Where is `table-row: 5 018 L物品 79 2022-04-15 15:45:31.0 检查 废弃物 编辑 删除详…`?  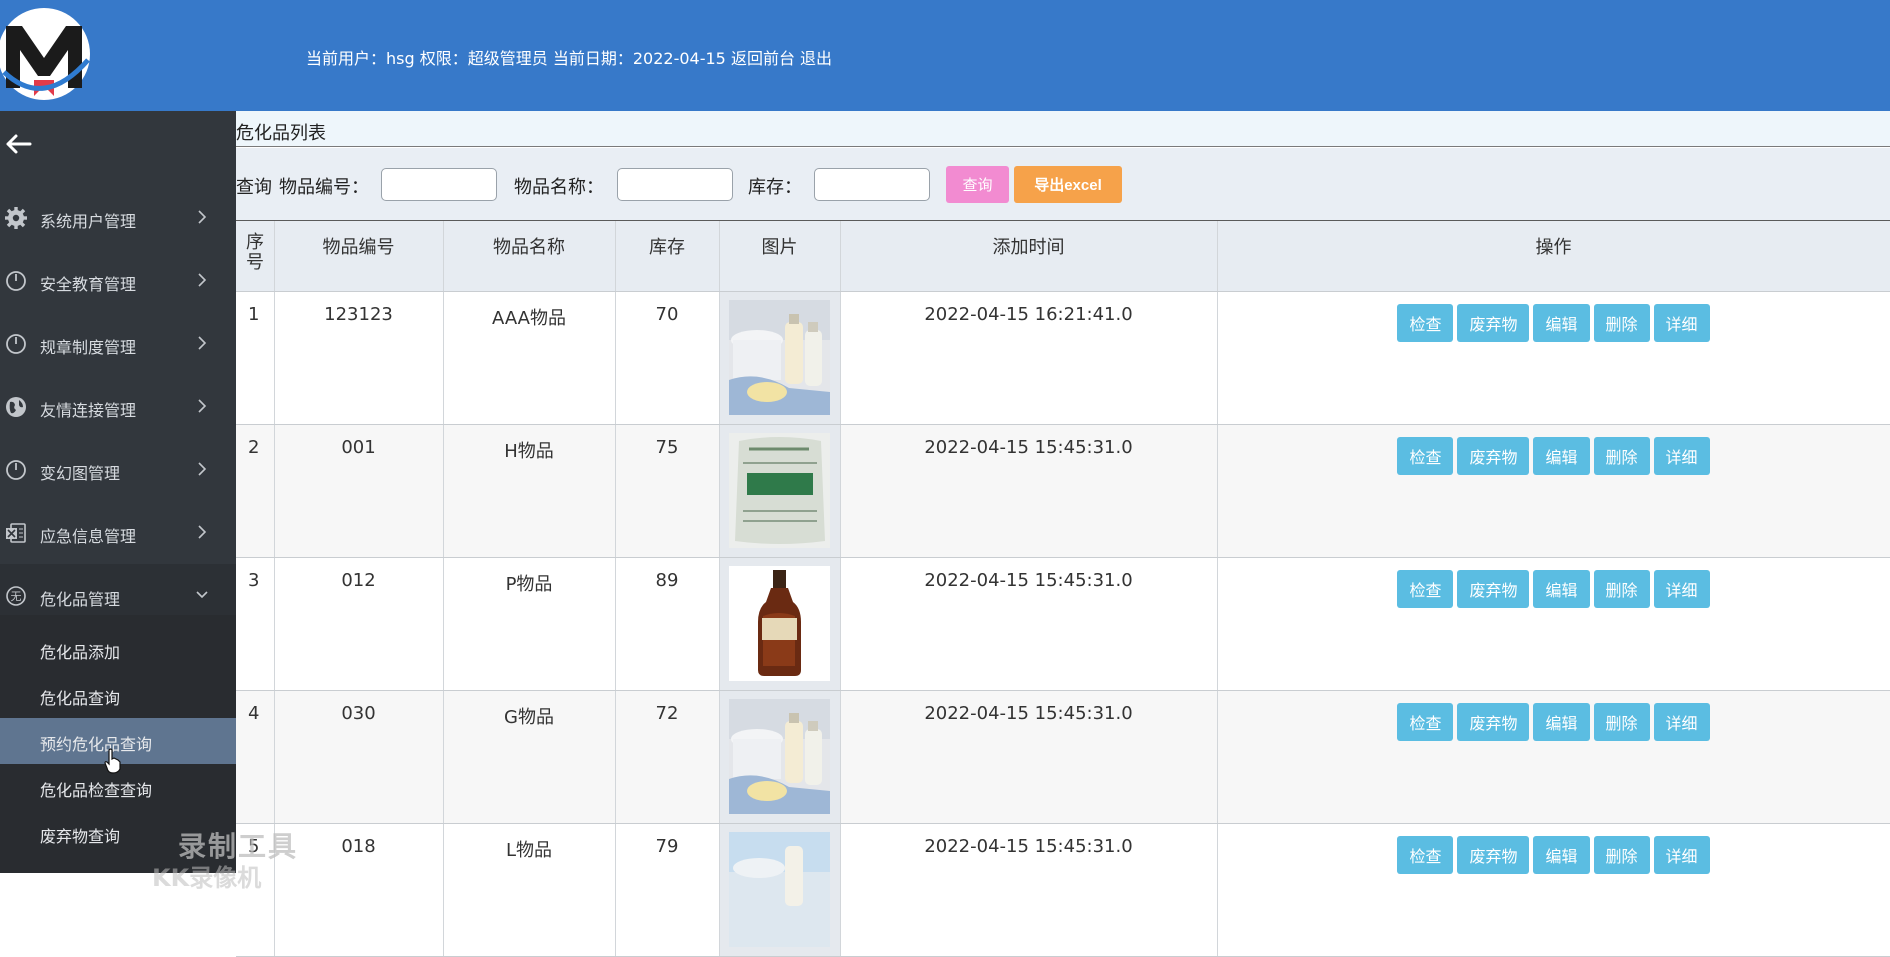 table-row: 5 018 L物品 79 2022-04-15 15:45:31.0 检查 废弃物 编辑 删除详… is located at coordinates (1063, 890).